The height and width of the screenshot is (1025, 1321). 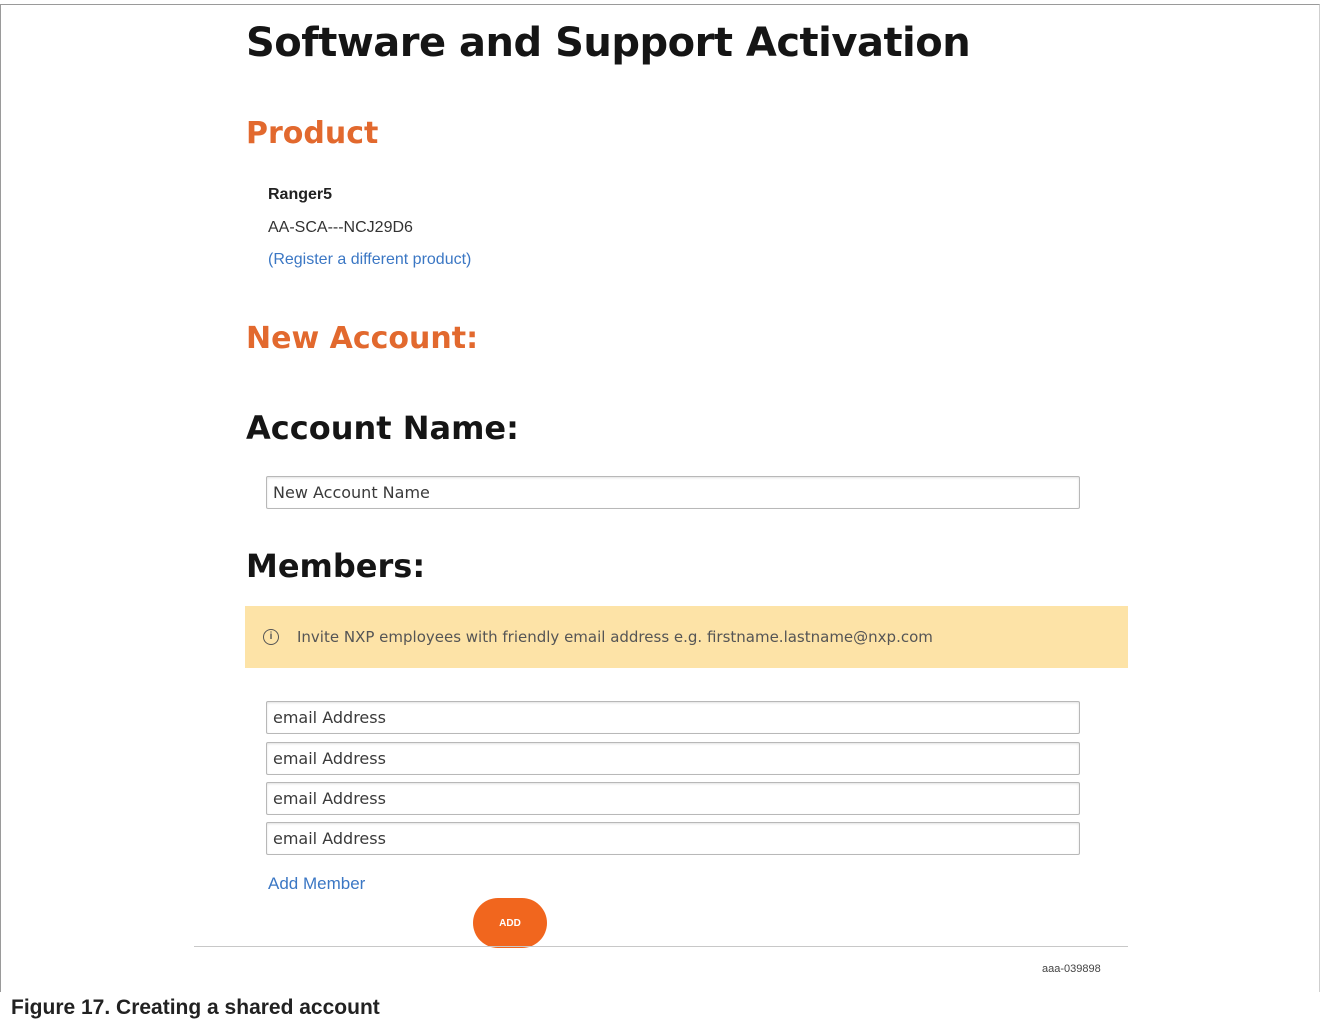 I want to click on page-title: Software and Support Activation, so click(x=608, y=43).